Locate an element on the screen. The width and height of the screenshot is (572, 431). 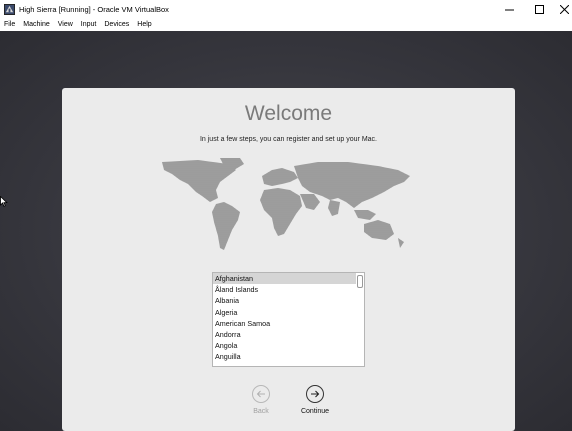
list-item: Anguilla is located at coordinates (288, 356).